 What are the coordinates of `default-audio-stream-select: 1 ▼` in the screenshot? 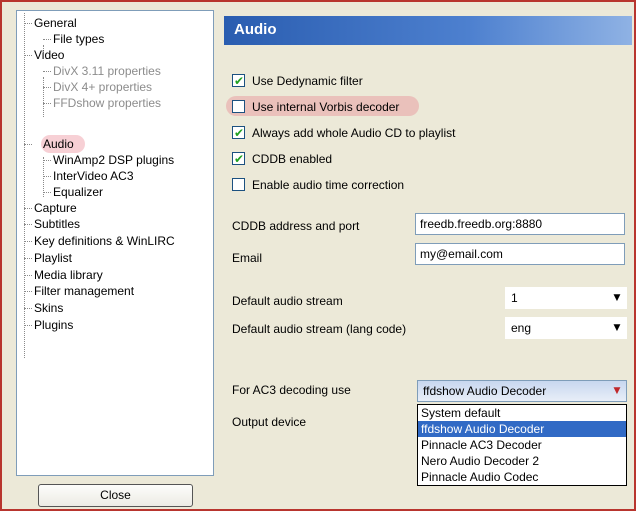 It's located at (566, 298).